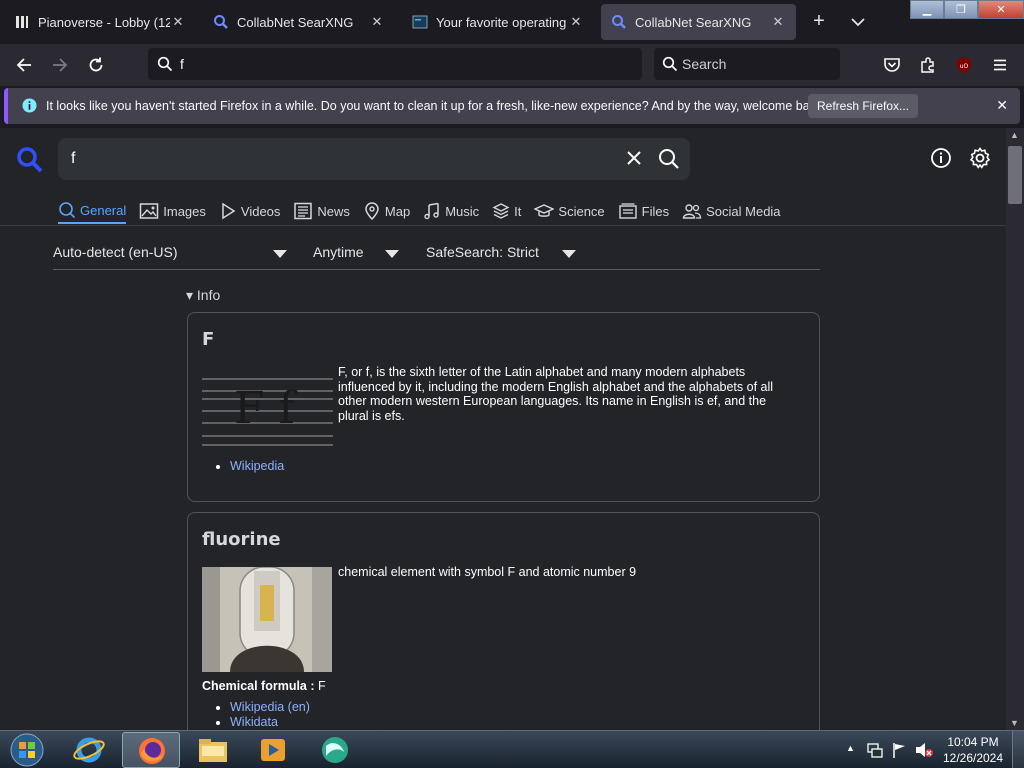  Describe the element at coordinates (980, 158) in the screenshot. I see `gear-icon` at that location.